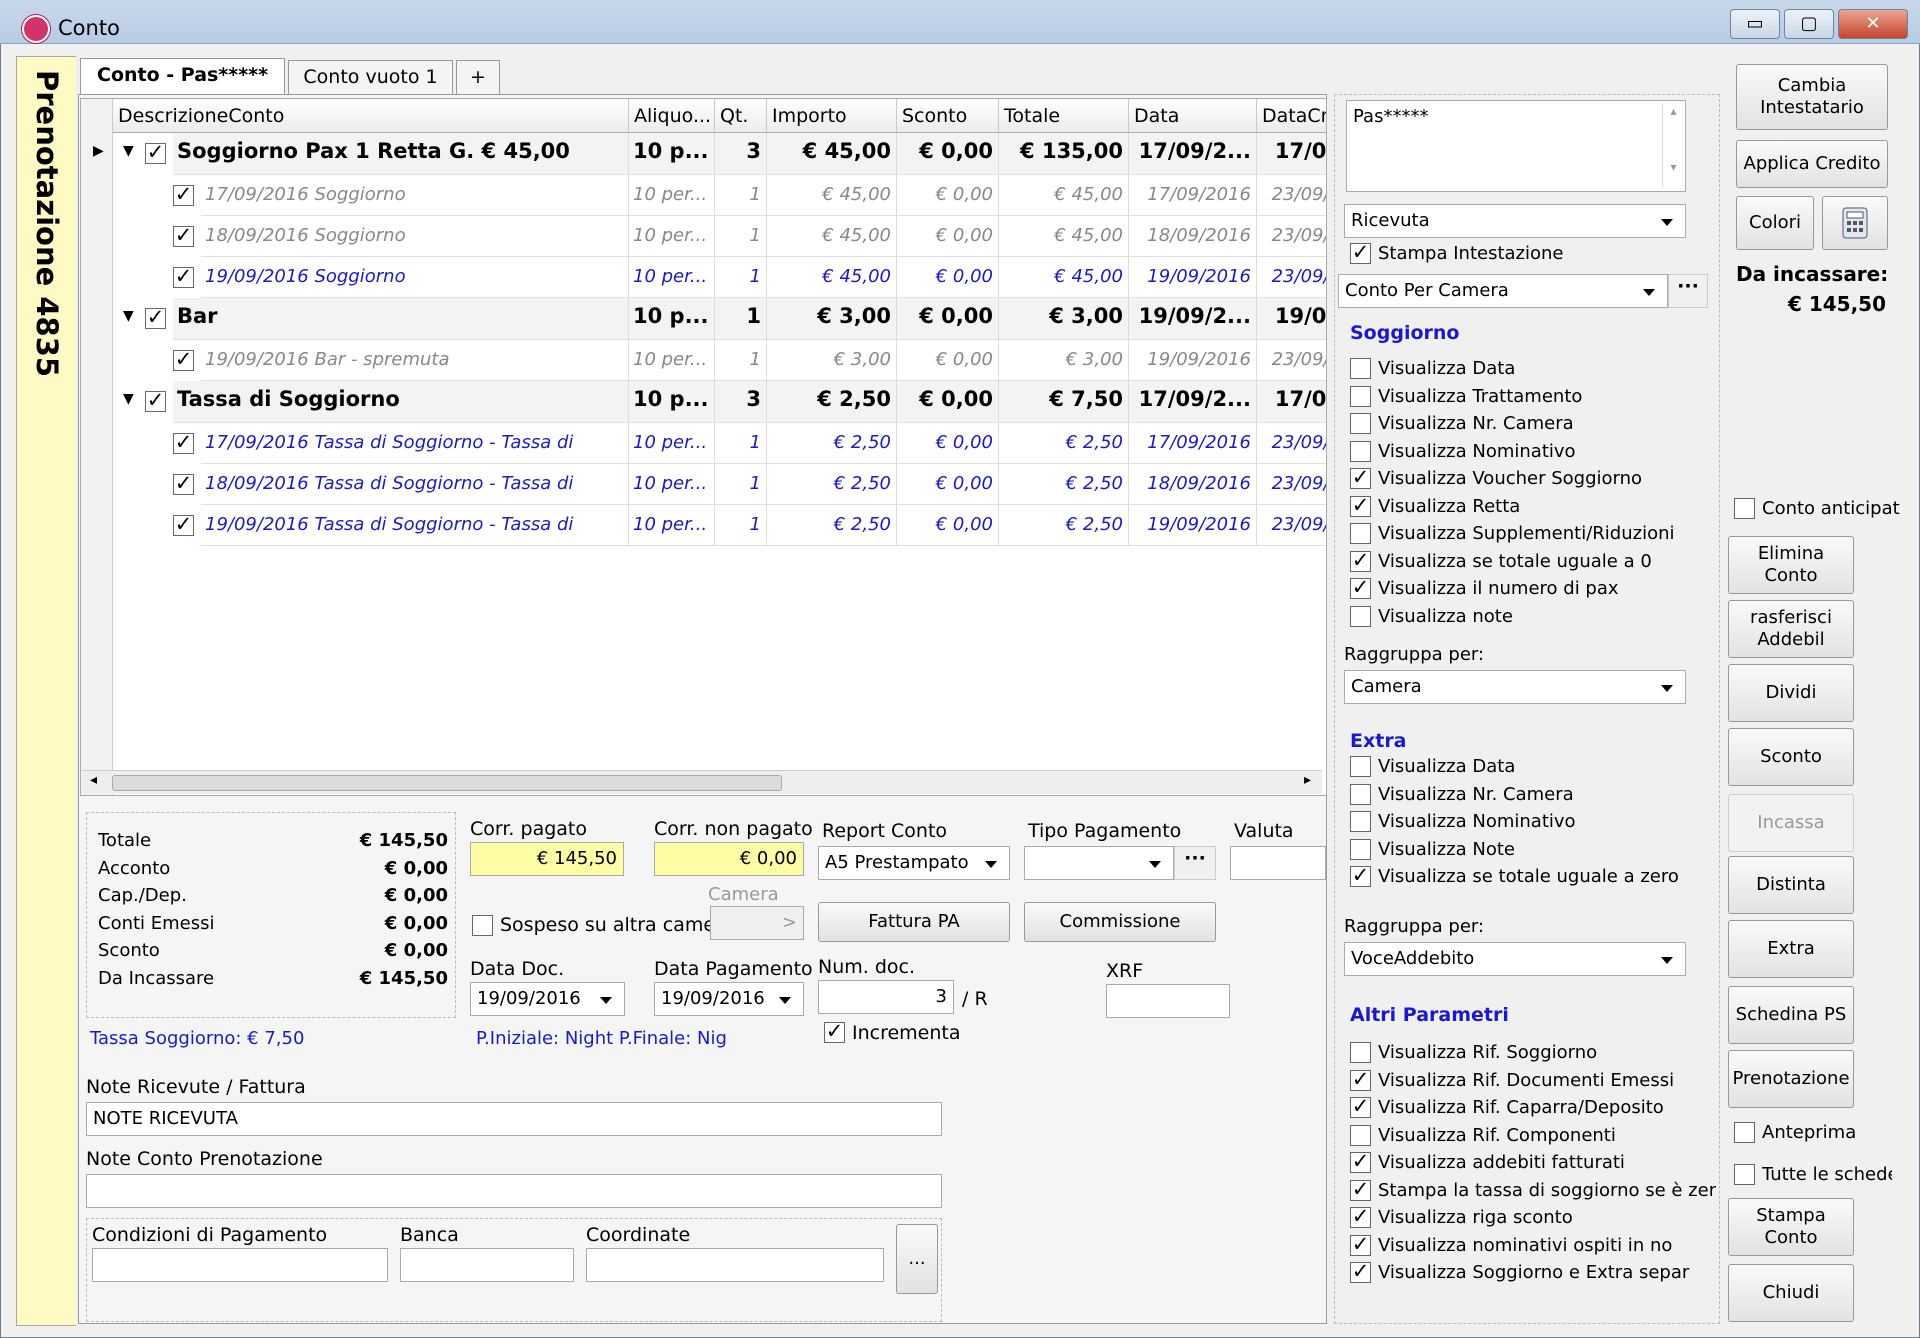 This screenshot has width=1920, height=1338. What do you see at coordinates (1755, 24) in the screenshot?
I see `minimize-button: ▭` at bounding box center [1755, 24].